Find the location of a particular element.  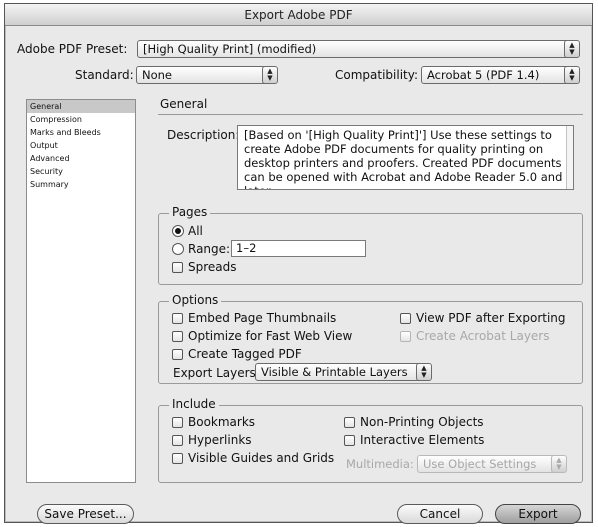

embed-thumbnails-checkbox: Embed Page Thumbnails is located at coordinates (254, 318).